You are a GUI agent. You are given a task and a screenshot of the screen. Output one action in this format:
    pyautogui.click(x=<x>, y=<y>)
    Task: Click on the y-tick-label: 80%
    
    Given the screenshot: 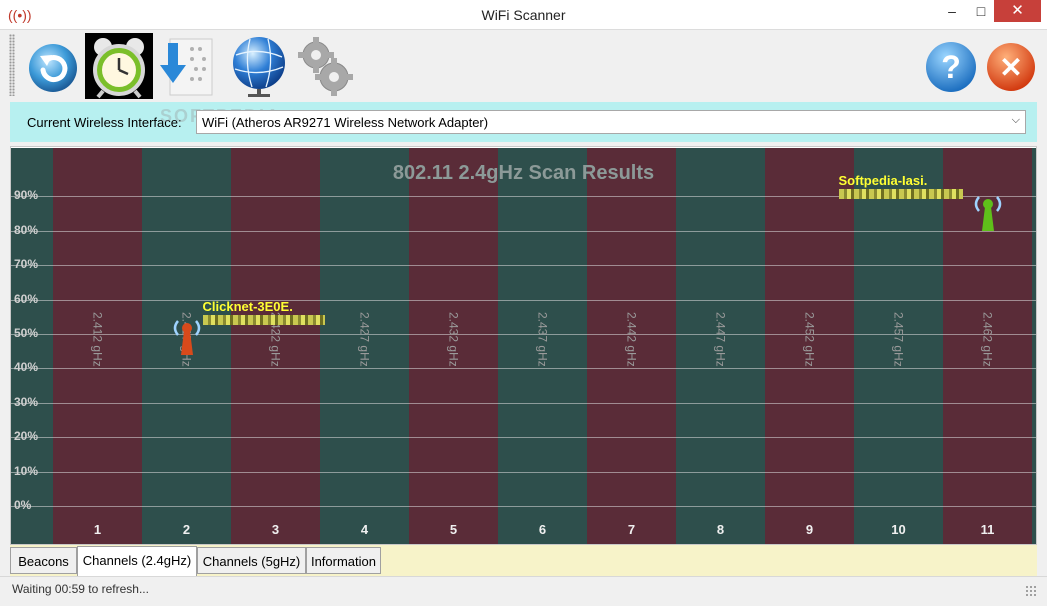 What is the action you would take?
    pyautogui.click(x=26, y=230)
    